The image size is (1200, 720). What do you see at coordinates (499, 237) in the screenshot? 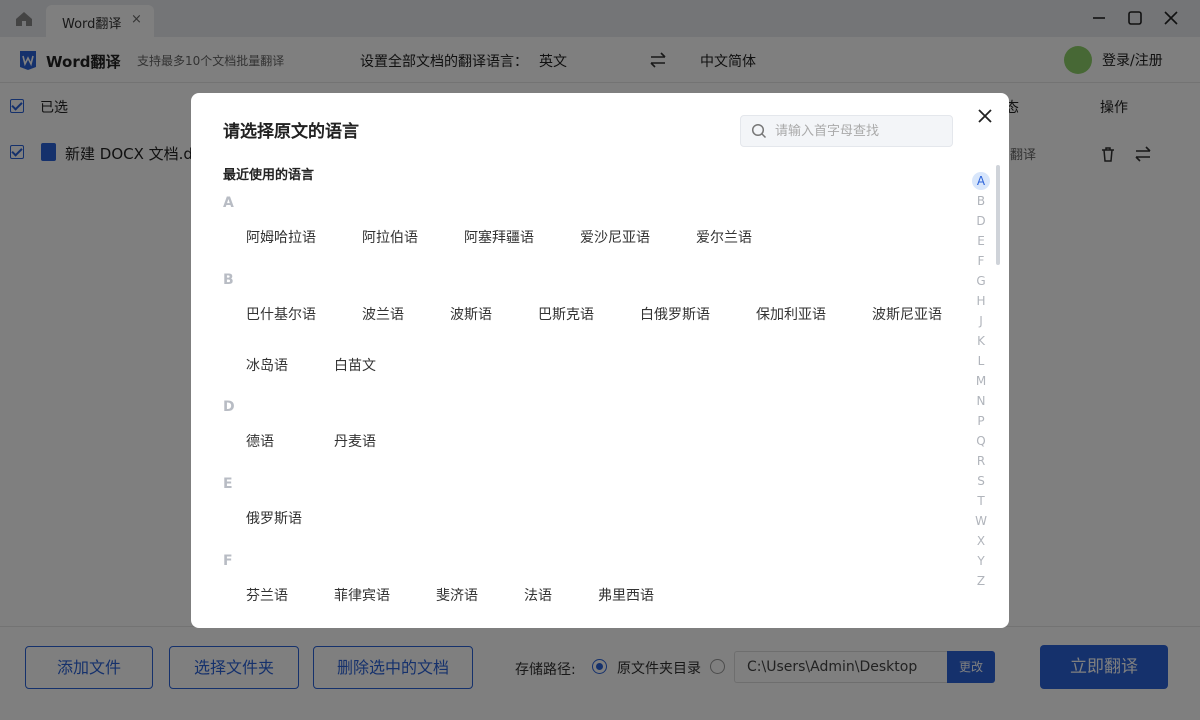
I see `language-option: 阿塞拜疆语` at bounding box center [499, 237].